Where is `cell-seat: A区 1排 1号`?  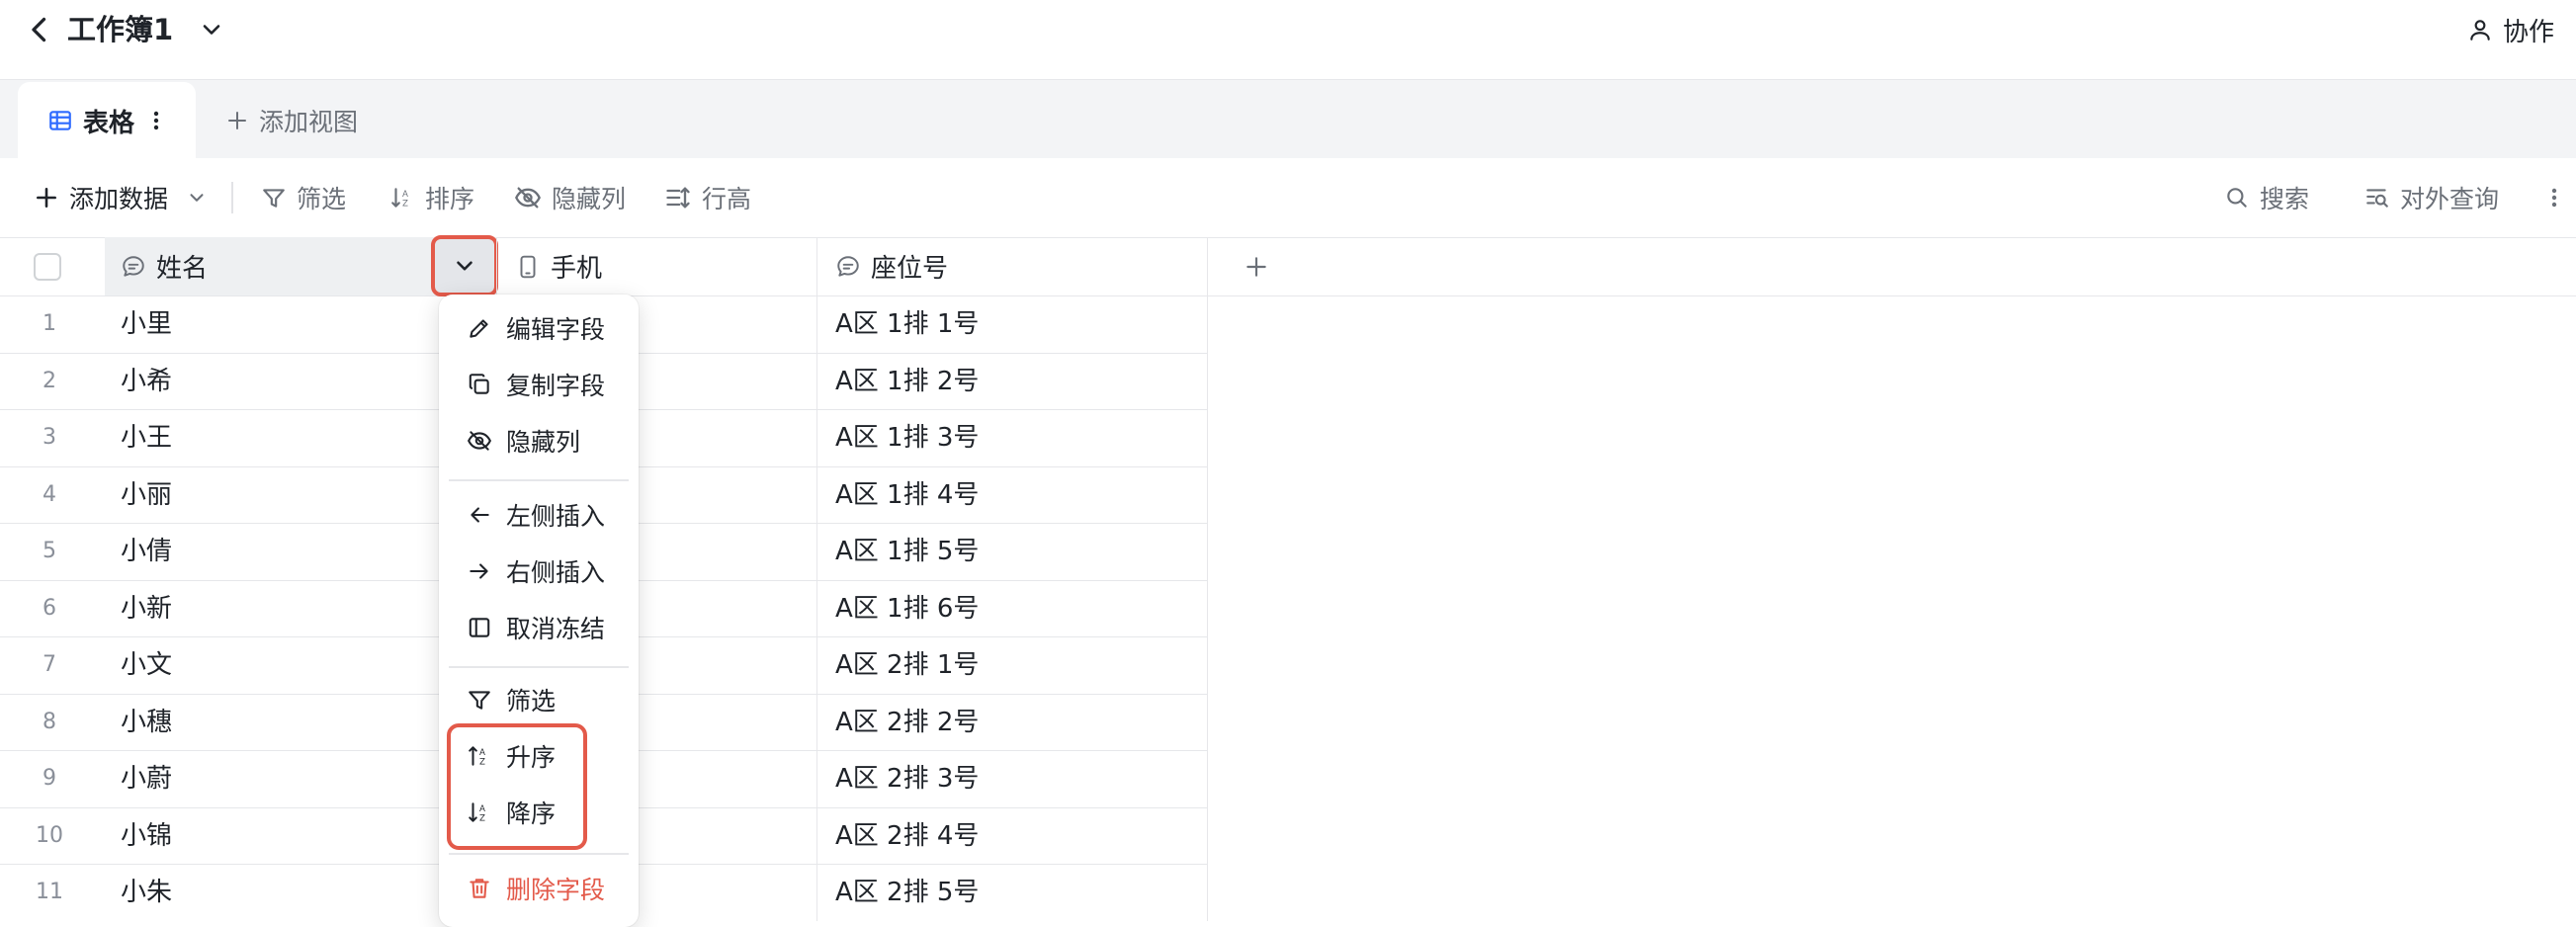
cell-seat: A区 1排 1号 is located at coordinates (1012, 324).